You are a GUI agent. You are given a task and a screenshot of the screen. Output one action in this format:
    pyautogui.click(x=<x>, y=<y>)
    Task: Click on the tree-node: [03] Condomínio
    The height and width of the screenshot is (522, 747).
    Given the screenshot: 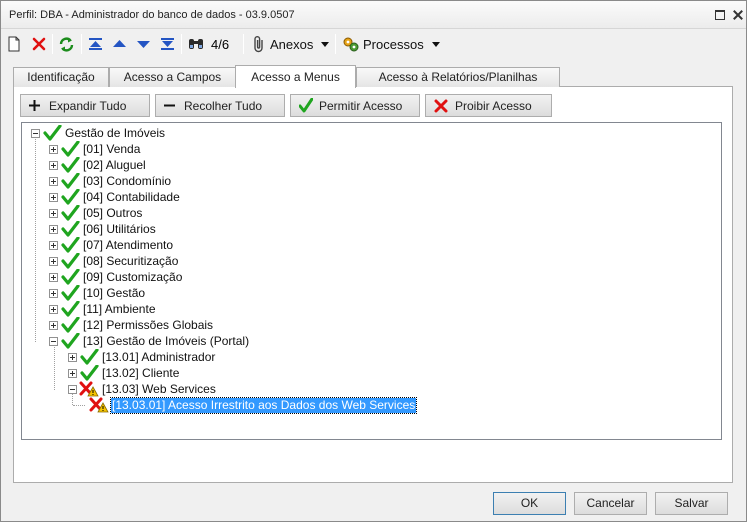 What is the action you would take?
    pyautogui.click(x=110, y=180)
    